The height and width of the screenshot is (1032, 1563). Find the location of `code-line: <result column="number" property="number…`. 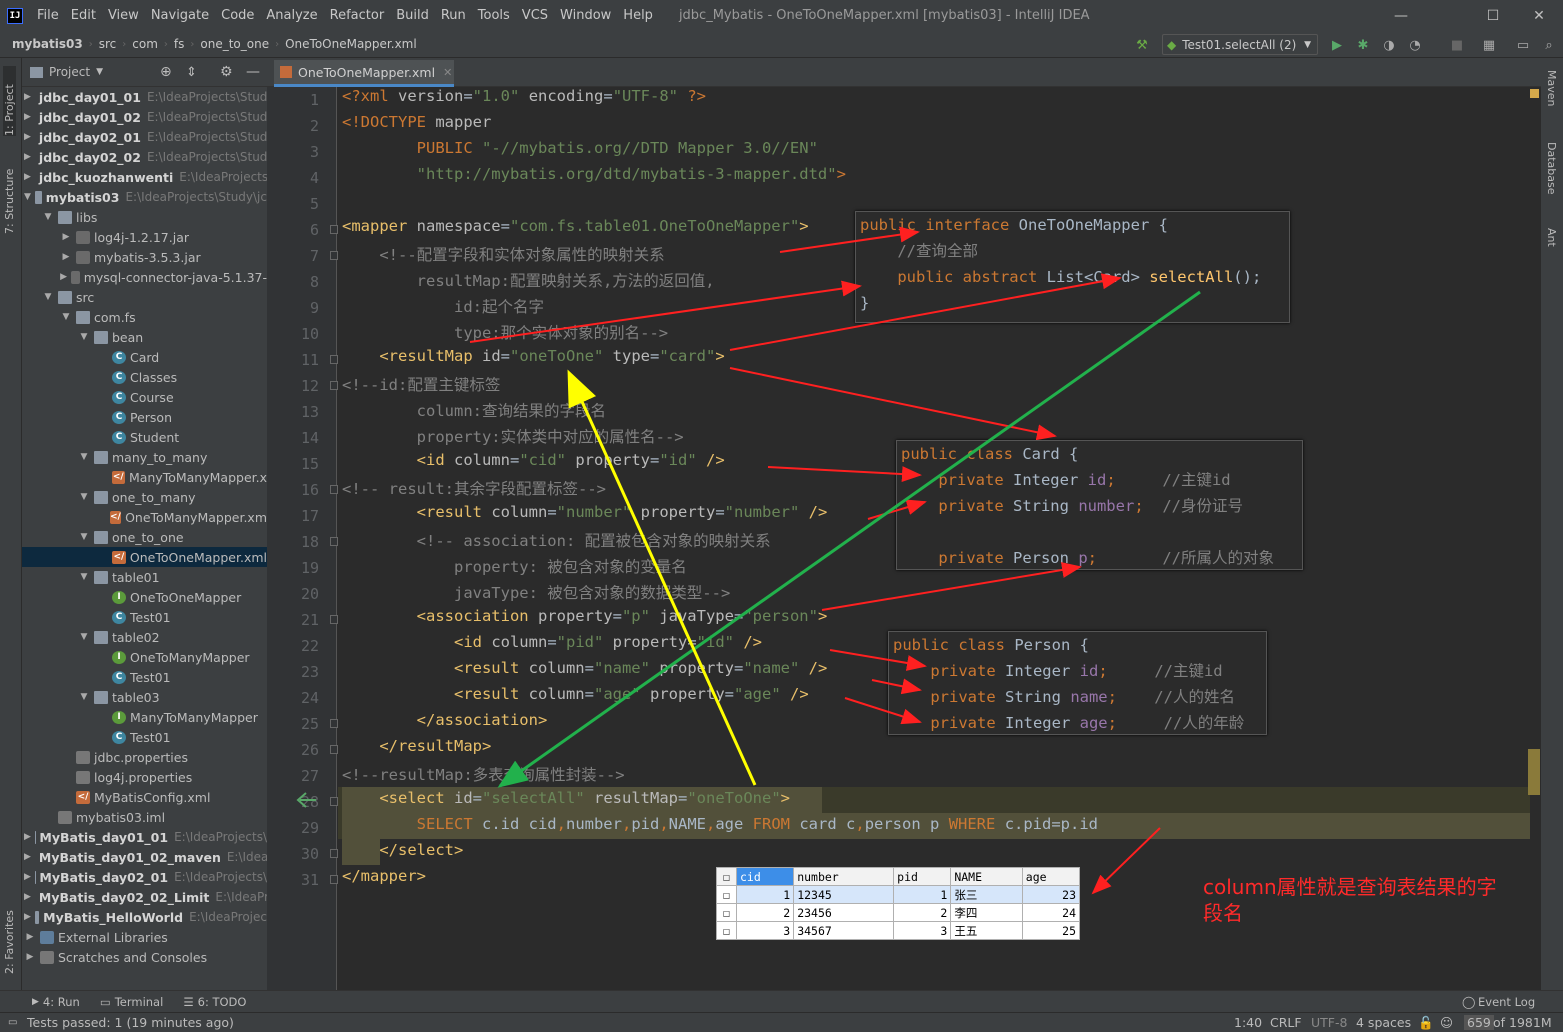

code-line: <result column="number" property="number… is located at coordinates (585, 516).